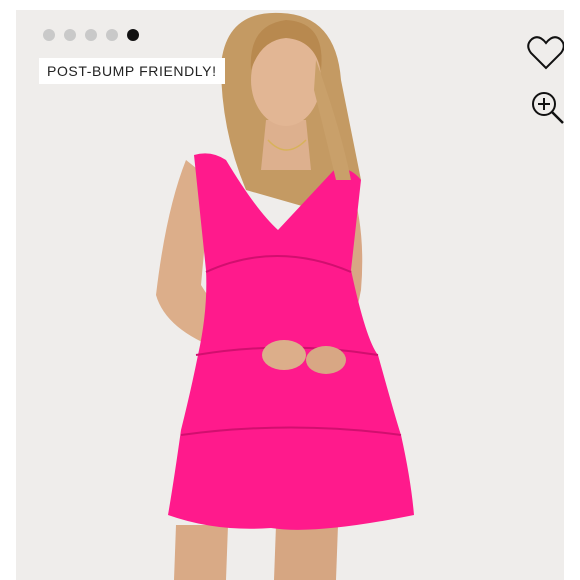 The width and height of the screenshot is (580, 580). I want to click on zoom-in-icon, so click(547, 108).